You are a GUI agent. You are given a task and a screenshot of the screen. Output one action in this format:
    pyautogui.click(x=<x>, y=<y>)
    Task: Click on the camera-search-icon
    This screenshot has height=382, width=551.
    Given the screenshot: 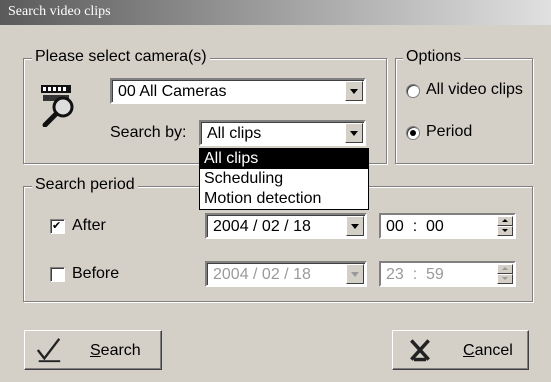 What is the action you would take?
    pyautogui.click(x=57, y=106)
    